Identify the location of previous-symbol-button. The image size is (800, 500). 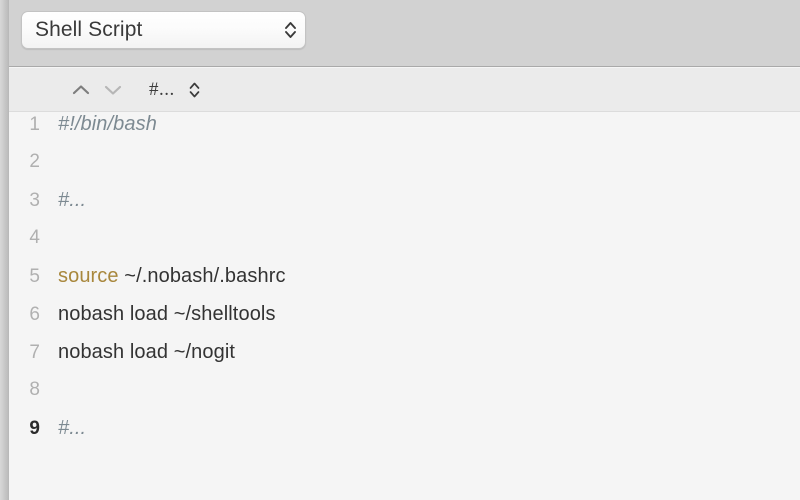
(81, 90).